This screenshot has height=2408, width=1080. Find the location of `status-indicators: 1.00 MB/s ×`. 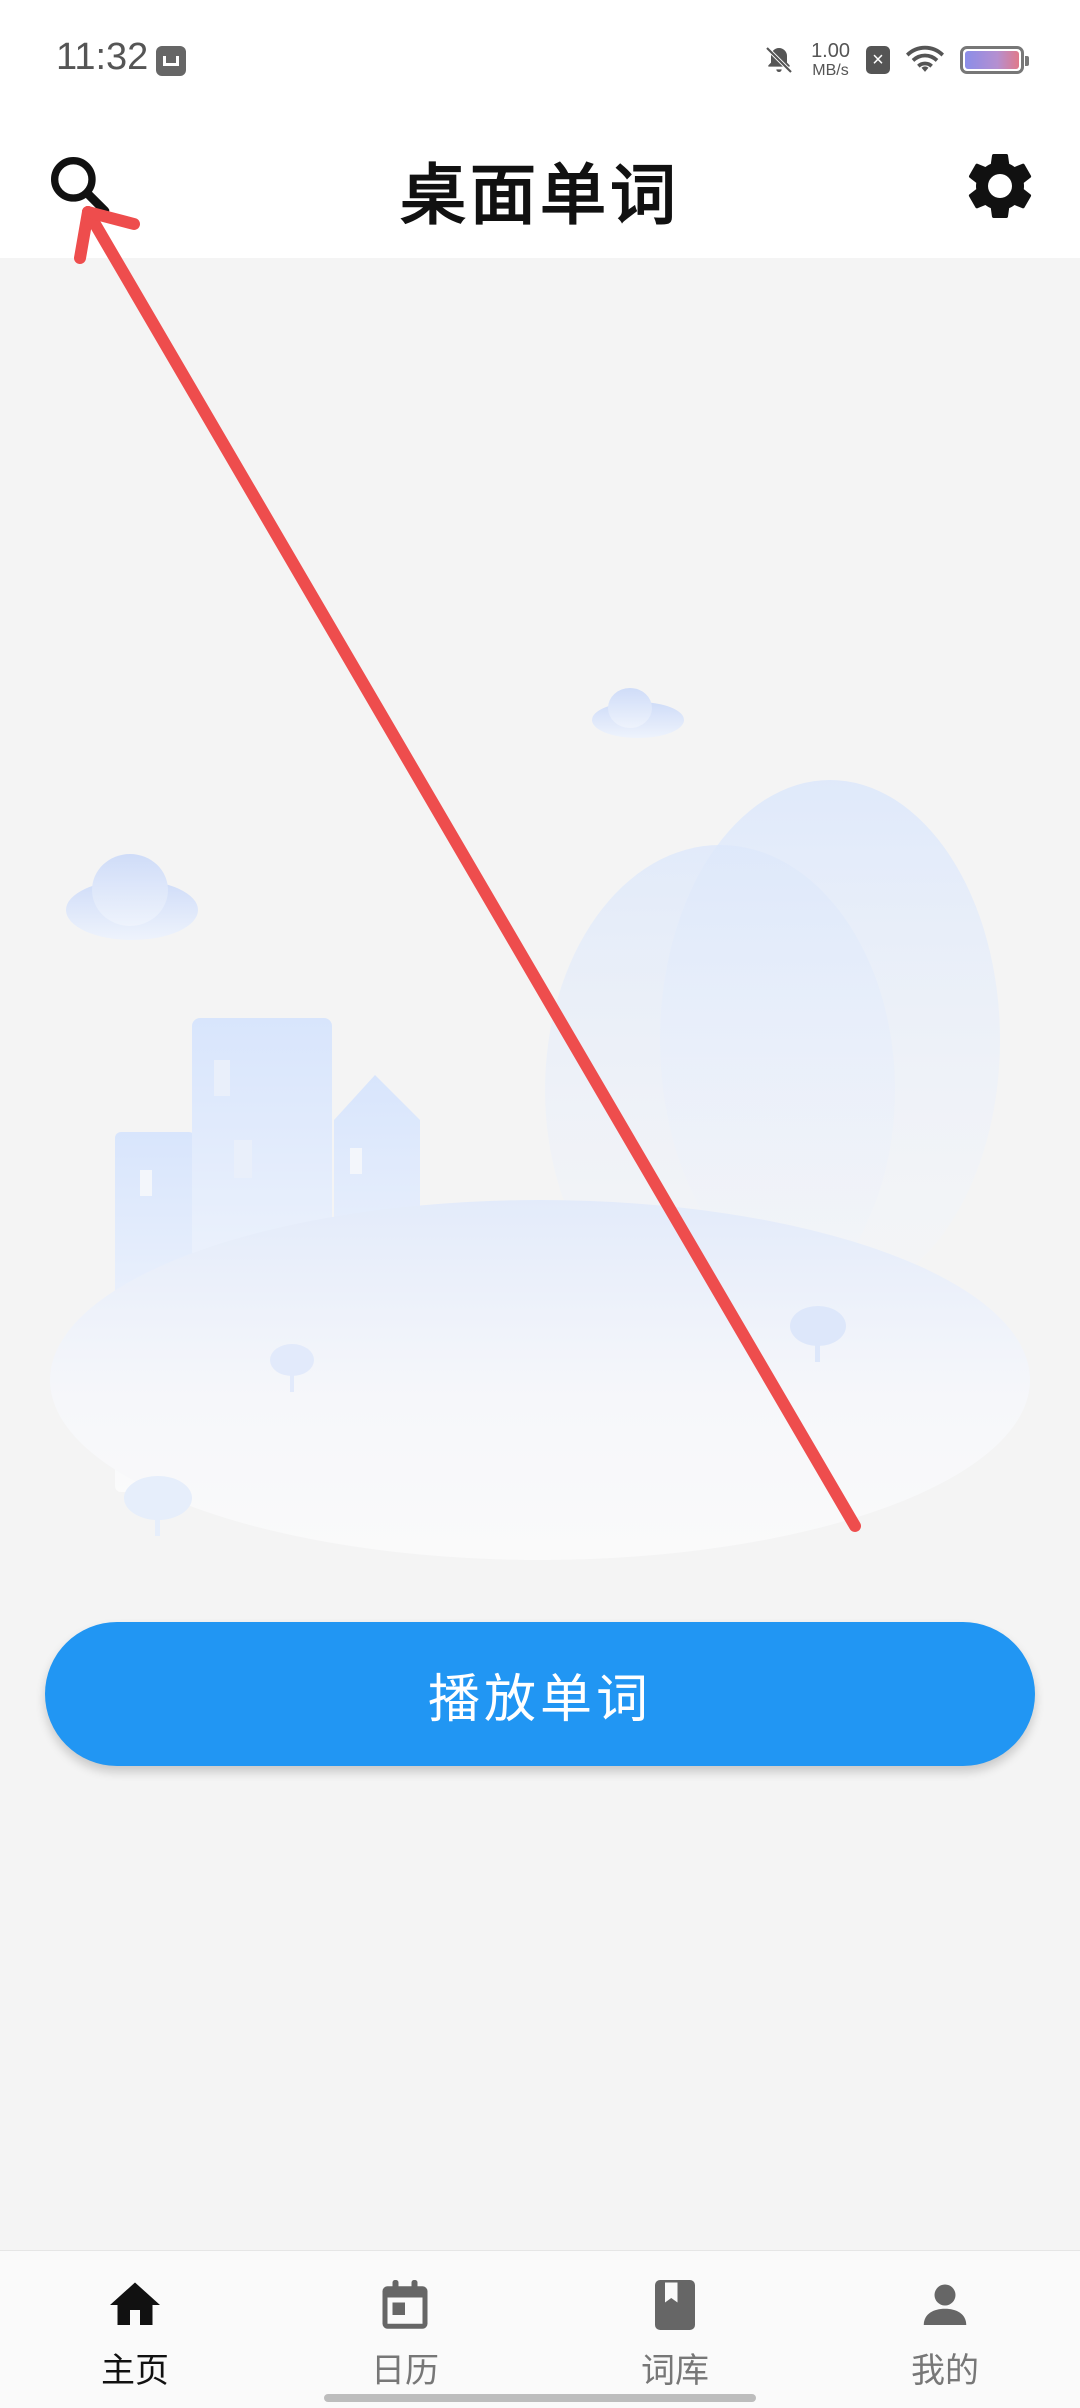

status-indicators: 1.00 MB/s × is located at coordinates (896, 60).